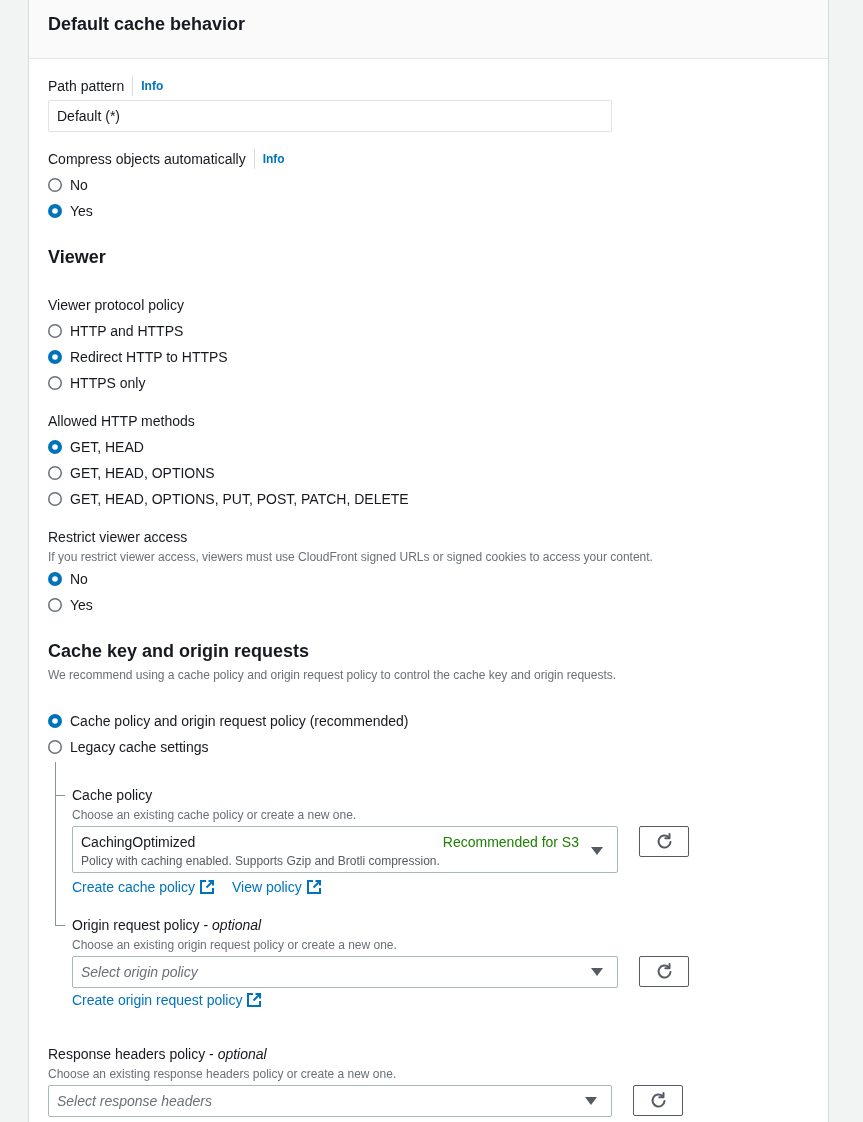 This screenshot has width=863, height=1122. Describe the element at coordinates (330, 116) in the screenshot. I see `text-input: Default (*)` at that location.